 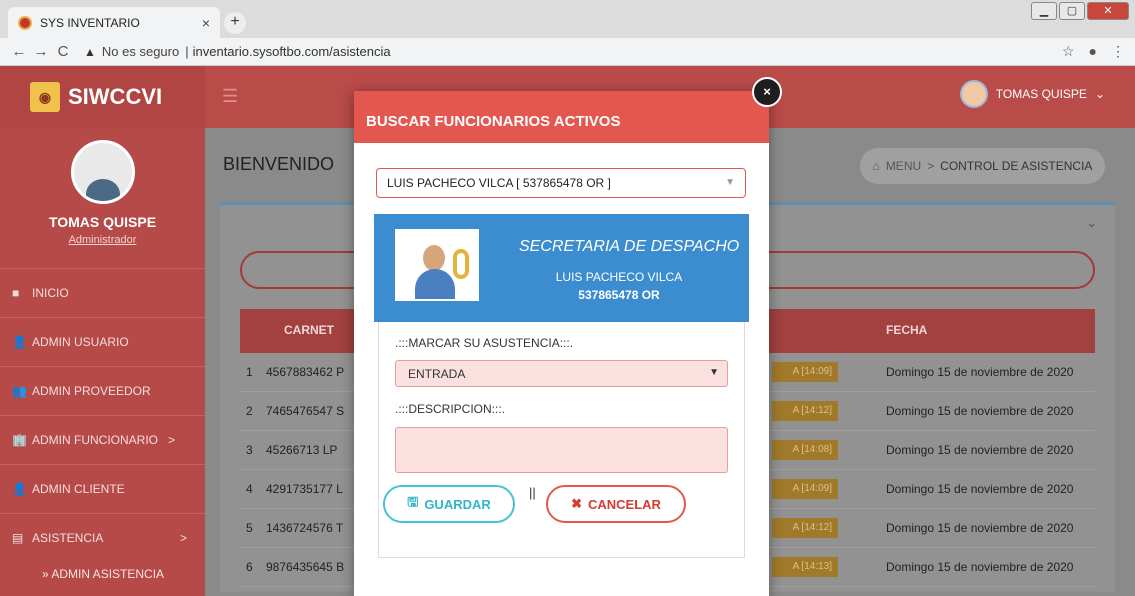 What do you see at coordinates (561, 117) in the screenshot?
I see `modal-title: BUSCAR FUNCIONARIOS ACTIVOS` at bounding box center [561, 117].